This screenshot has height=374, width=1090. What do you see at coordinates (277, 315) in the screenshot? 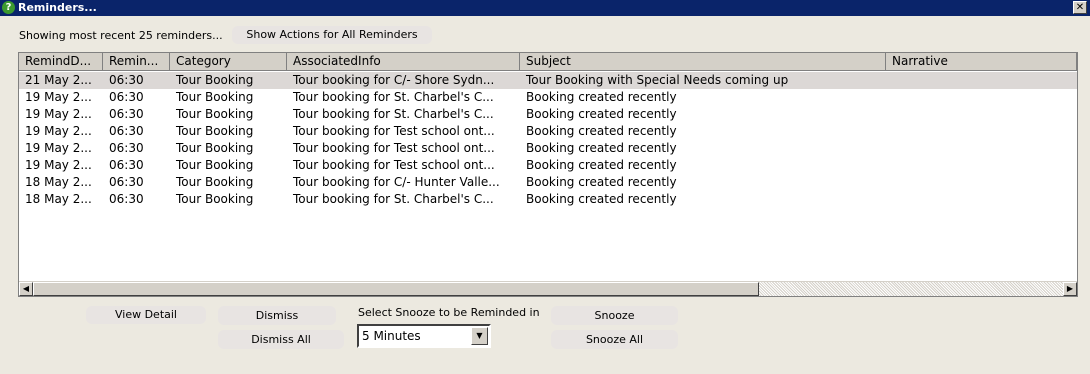
I see `dismiss-button: Dismiss` at bounding box center [277, 315].